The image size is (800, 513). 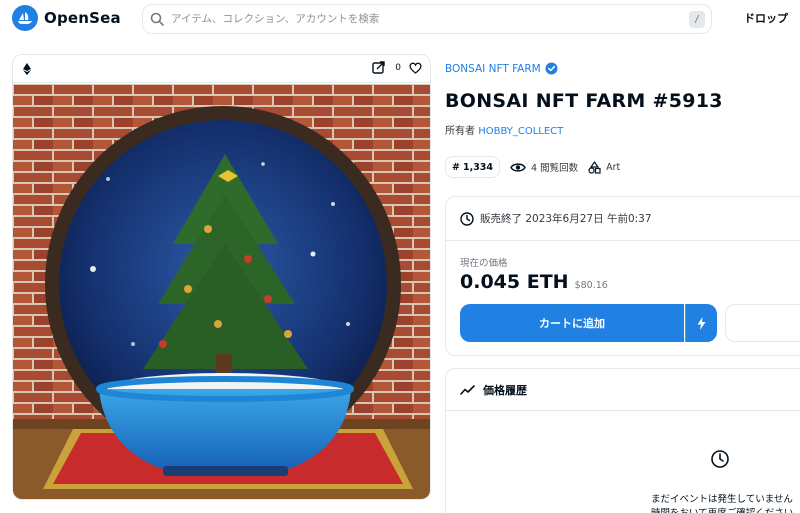 I want to click on top-header: OpenSea / ドロップ, so click(x=400, y=20).